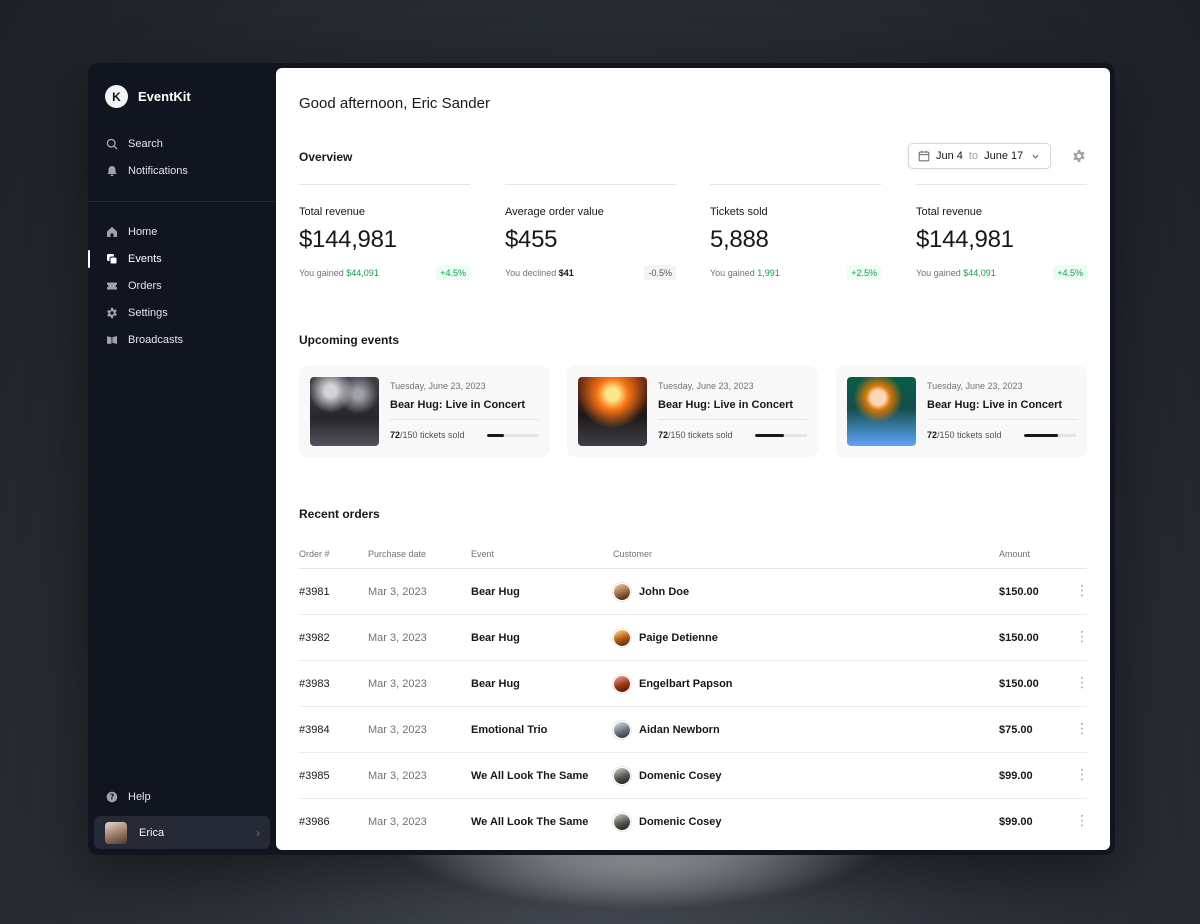 Image resolution: width=1200 pixels, height=924 pixels. Describe the element at coordinates (666, 730) in the screenshot. I see `customer: Aidan Newborn` at that location.